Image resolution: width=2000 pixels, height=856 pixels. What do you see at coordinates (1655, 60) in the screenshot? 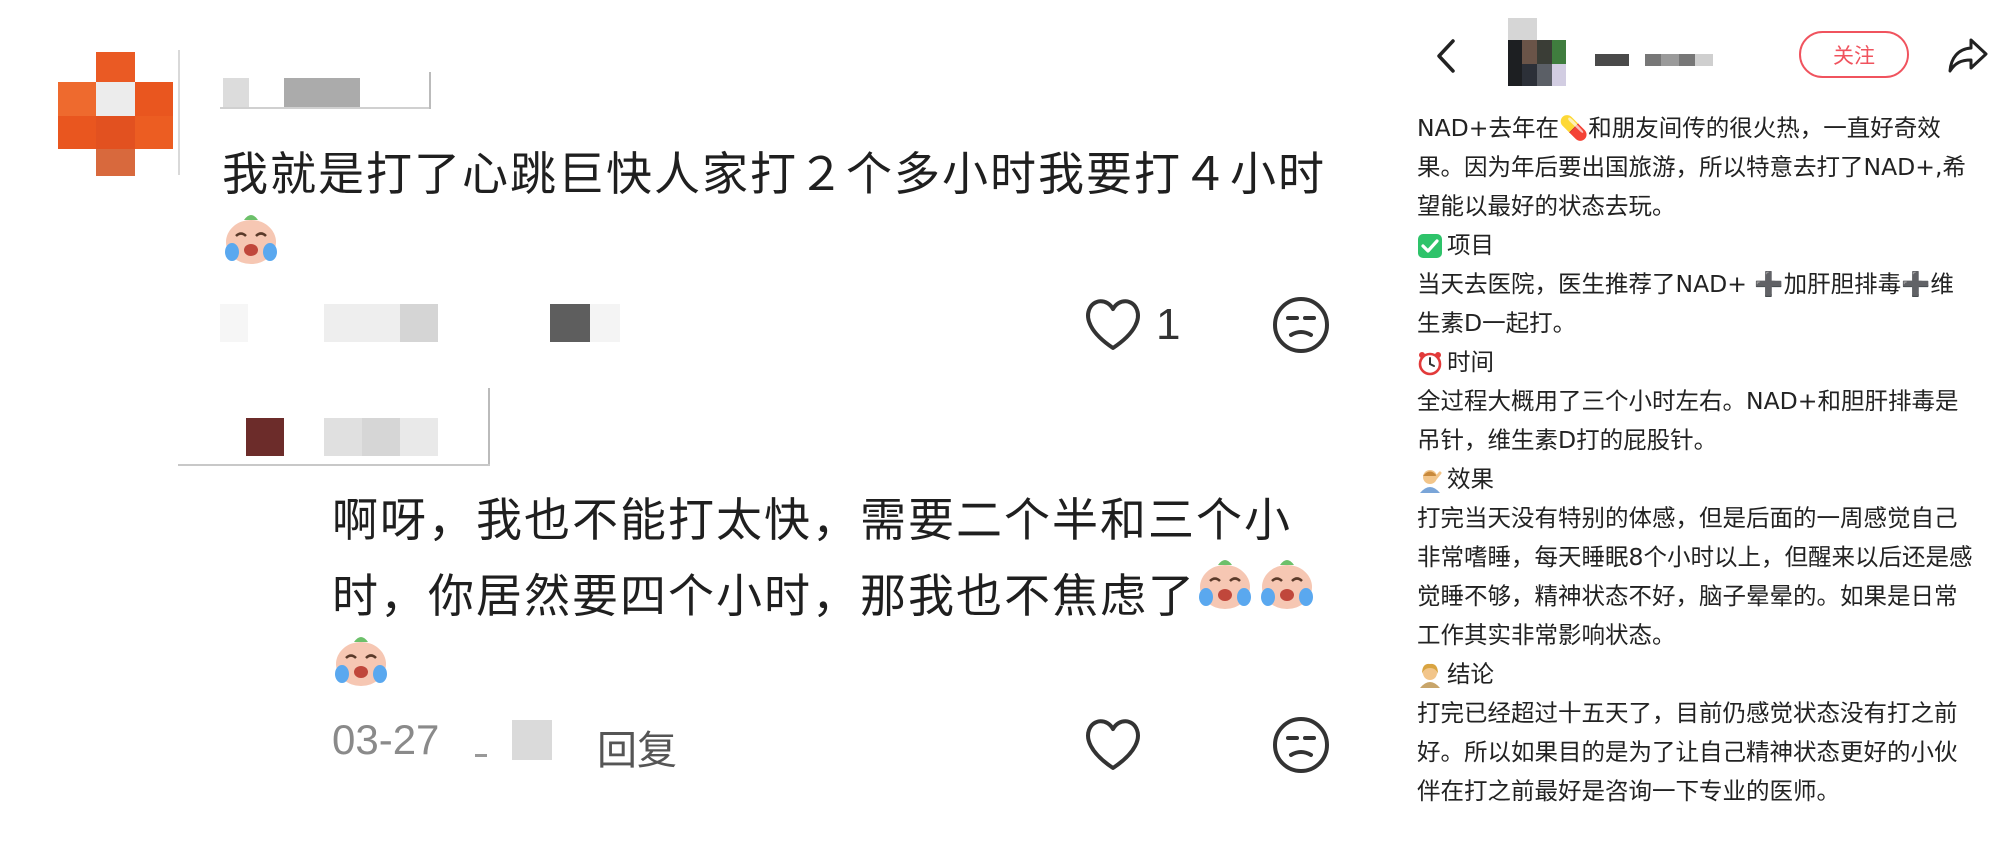
I see `author-name` at bounding box center [1655, 60].